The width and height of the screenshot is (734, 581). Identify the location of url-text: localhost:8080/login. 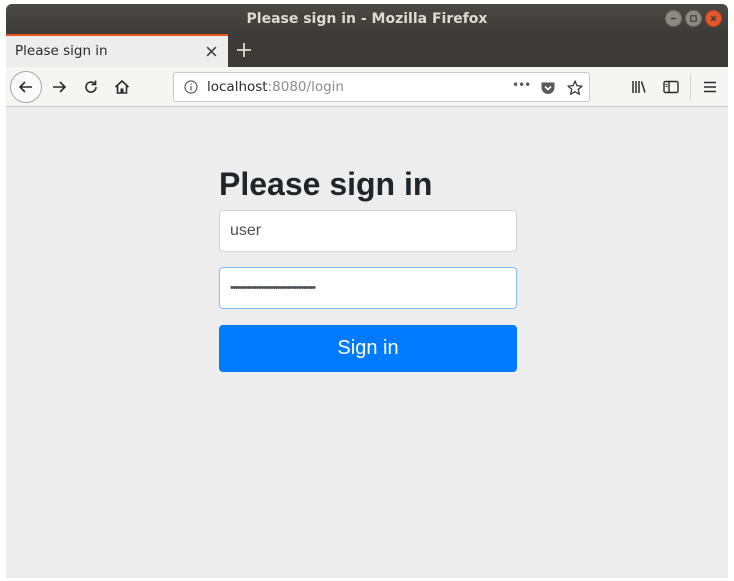
(275, 87).